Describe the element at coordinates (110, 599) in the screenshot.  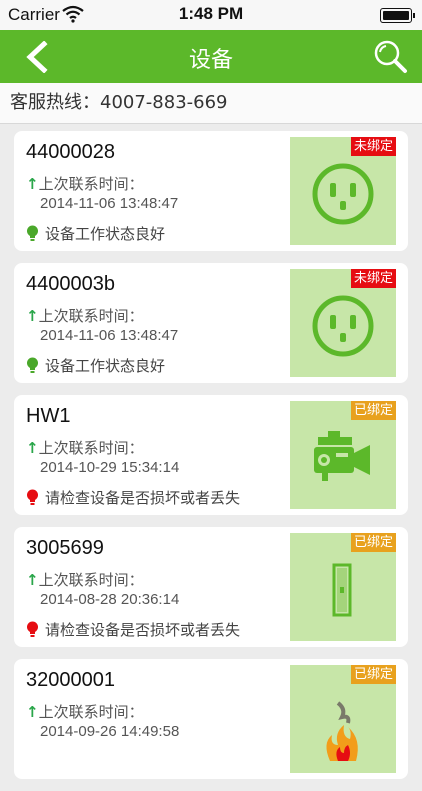
I see `last-contact-time: 2014-08-28 20:36:14` at that location.